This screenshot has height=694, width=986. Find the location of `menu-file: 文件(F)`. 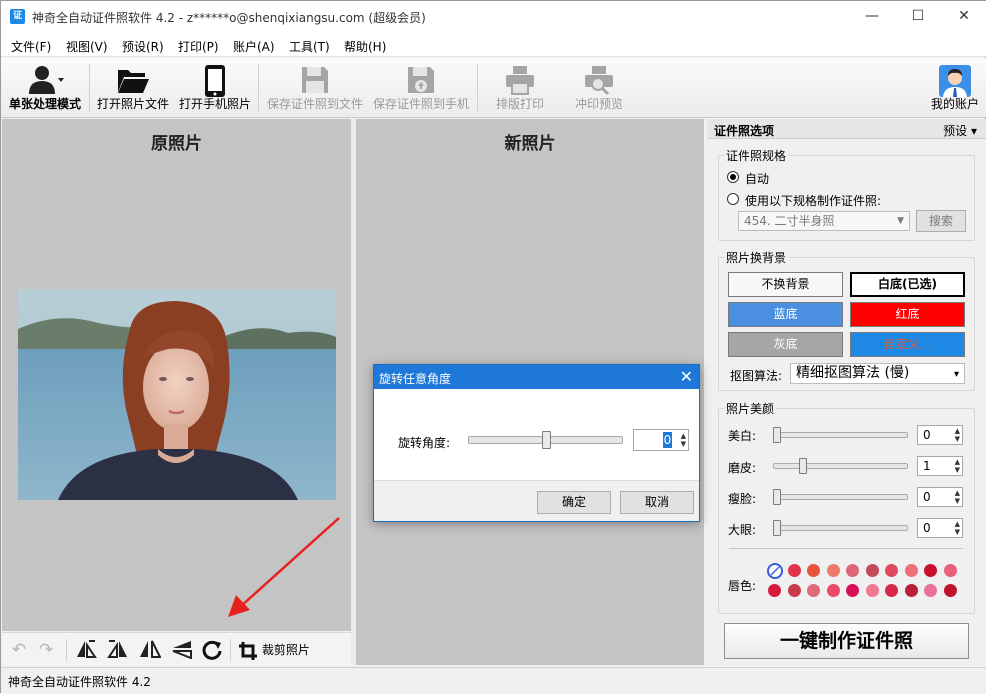

menu-file: 文件(F) is located at coordinates (31, 46).